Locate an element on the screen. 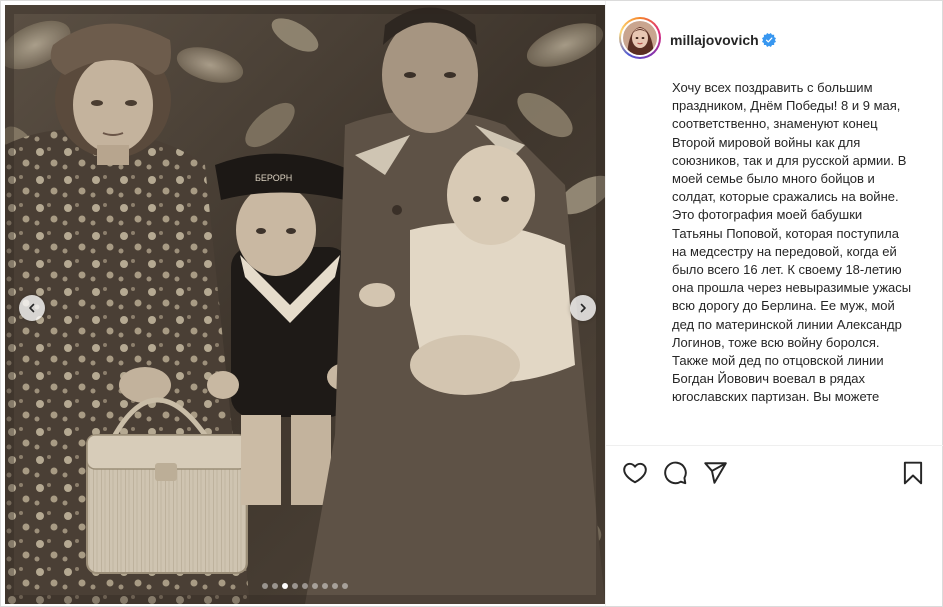  chevron-right-icon is located at coordinates (583, 308).